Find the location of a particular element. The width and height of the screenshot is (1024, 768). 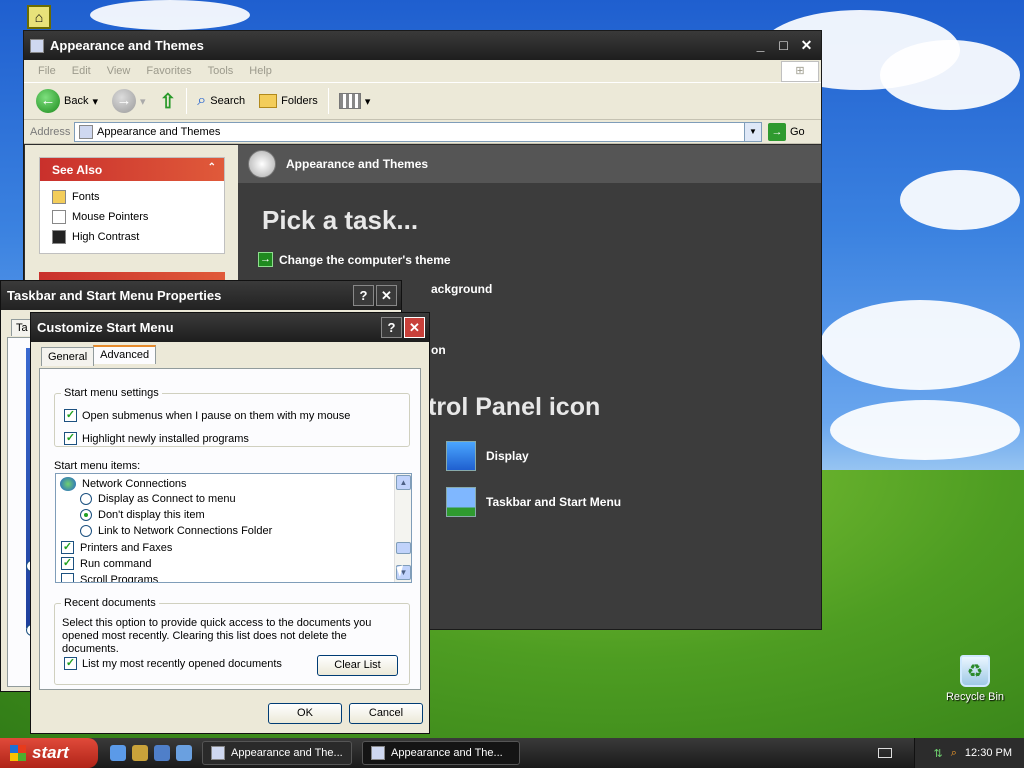

see-also-fonts: Fonts is located at coordinates (132, 197).